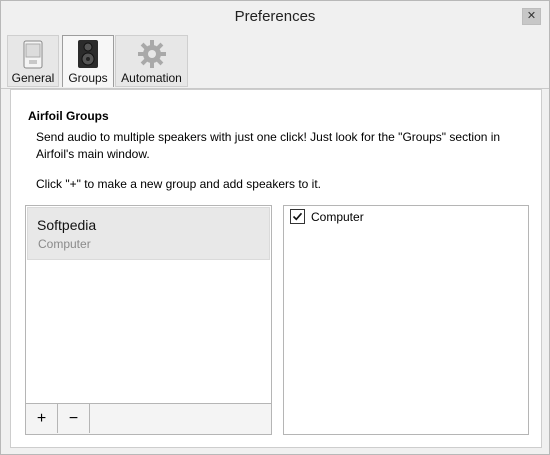  What do you see at coordinates (33, 78) in the screenshot?
I see `tab-label-general: General` at bounding box center [33, 78].